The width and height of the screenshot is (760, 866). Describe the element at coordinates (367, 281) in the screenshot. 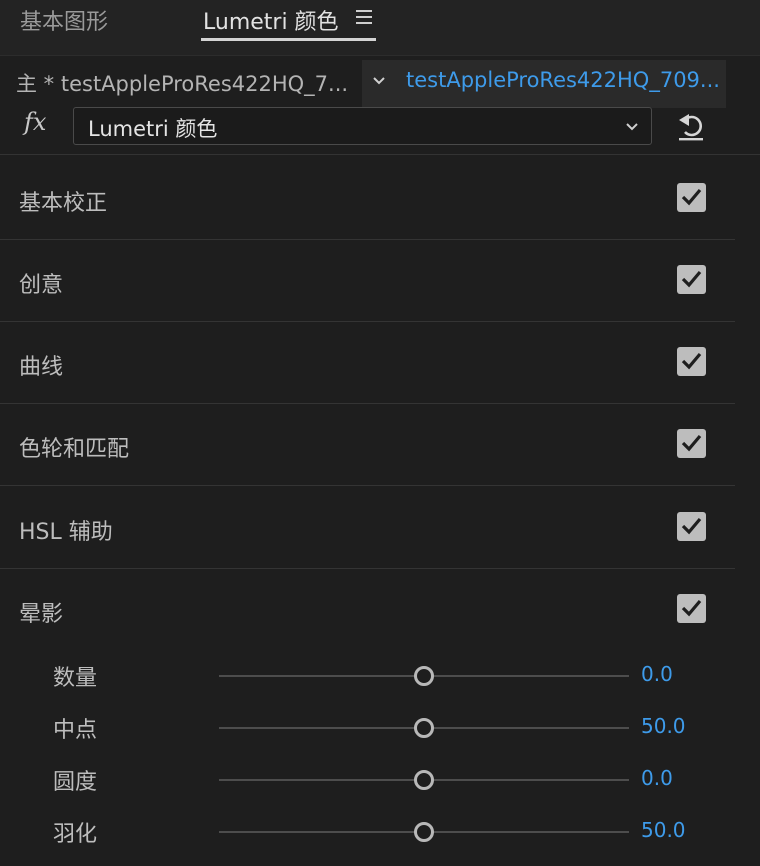

I see `section-creative: 创意` at that location.